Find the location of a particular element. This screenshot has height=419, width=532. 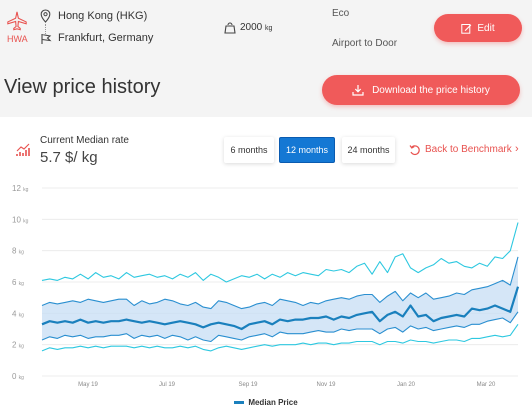

tab-6-months: 6 months is located at coordinates (249, 150).